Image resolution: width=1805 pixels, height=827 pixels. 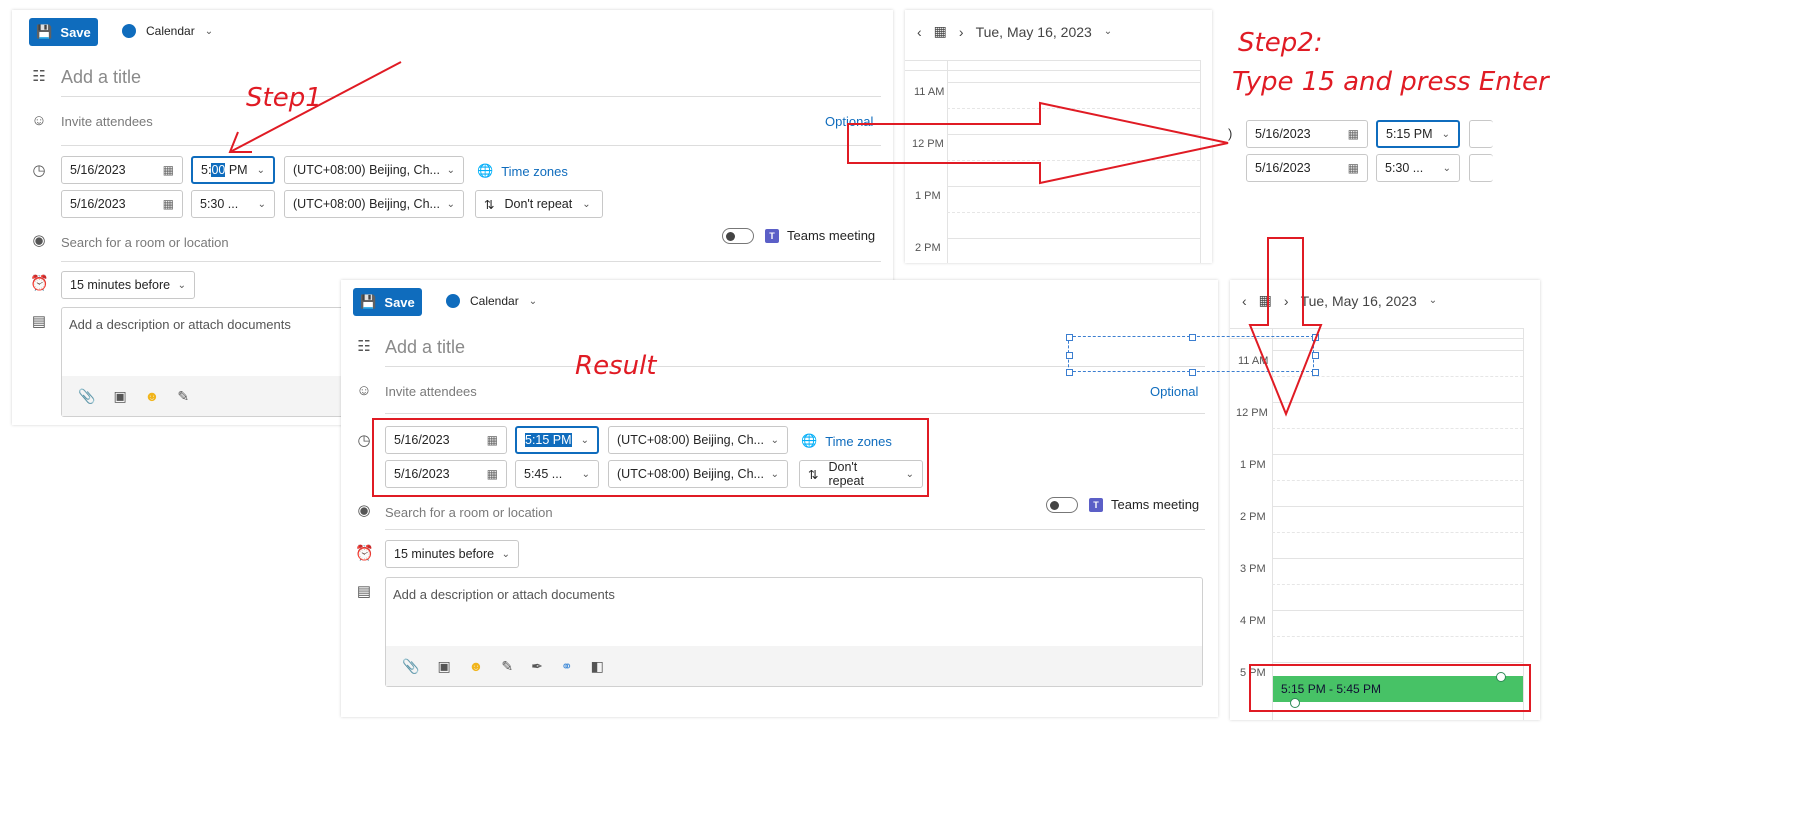 I want to click on teams-meeting: T Teams meeting, so click(x=1144, y=504).